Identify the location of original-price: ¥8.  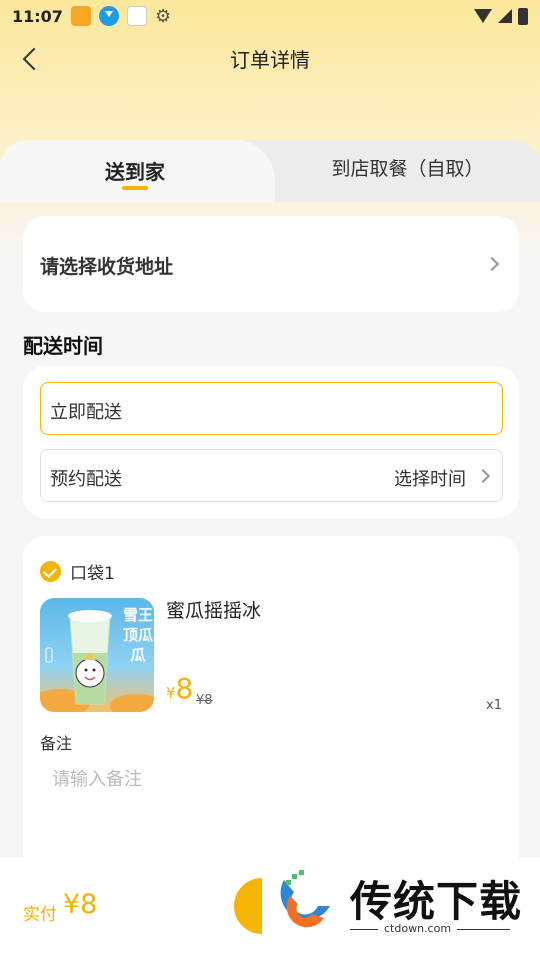
(204, 700).